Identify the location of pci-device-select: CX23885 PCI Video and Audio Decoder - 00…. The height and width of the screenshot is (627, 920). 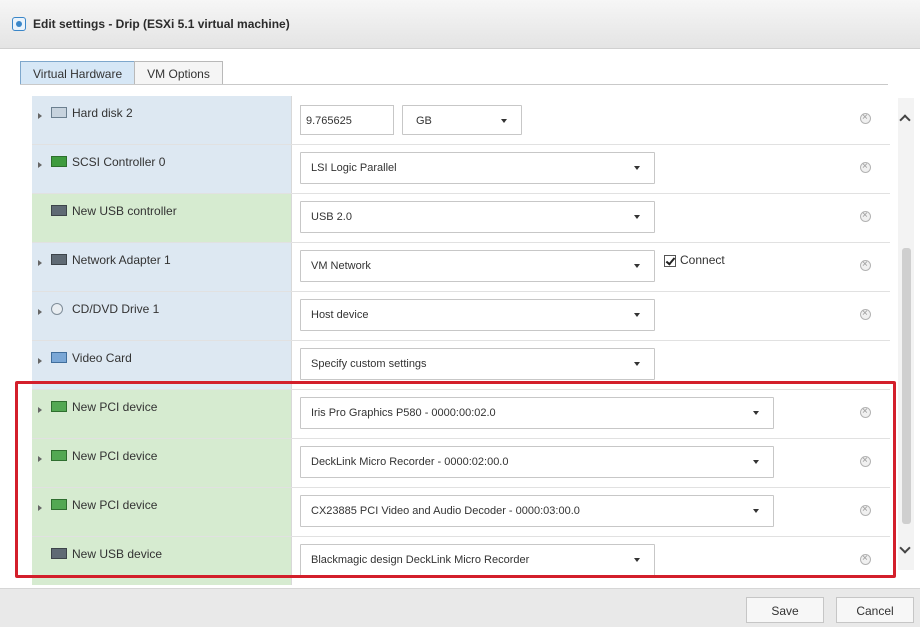
(537, 511).